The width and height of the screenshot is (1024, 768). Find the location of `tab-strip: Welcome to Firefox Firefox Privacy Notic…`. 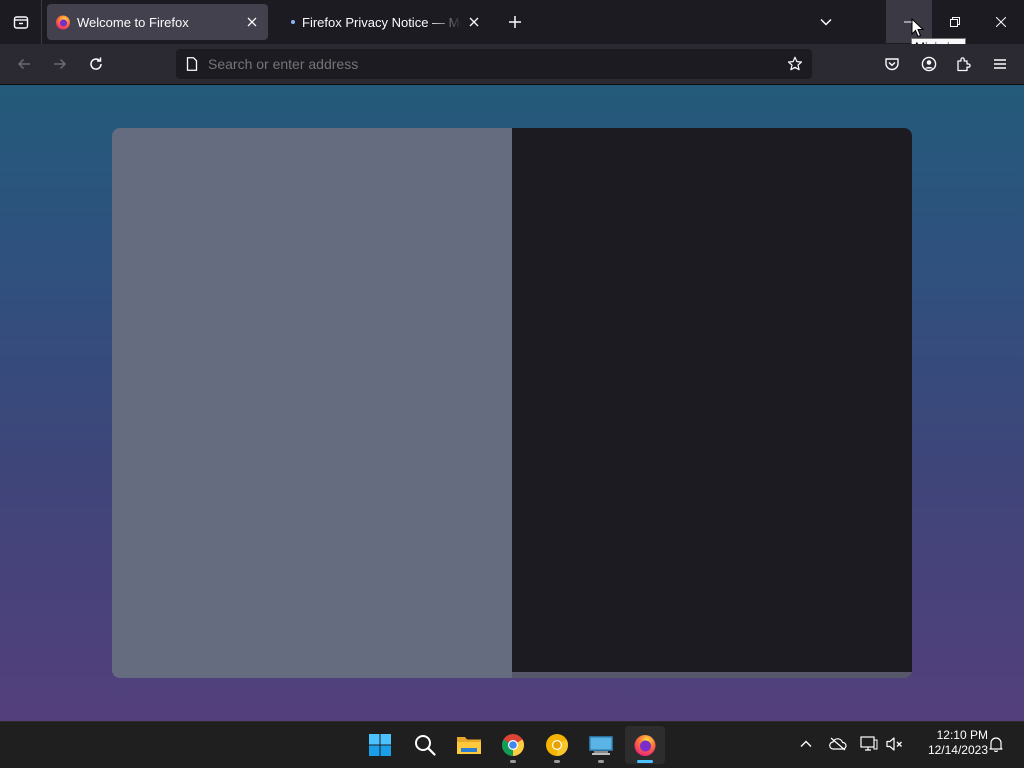

tab-strip: Welcome to Firefox Firefox Privacy Notic… is located at coordinates (512, 22).